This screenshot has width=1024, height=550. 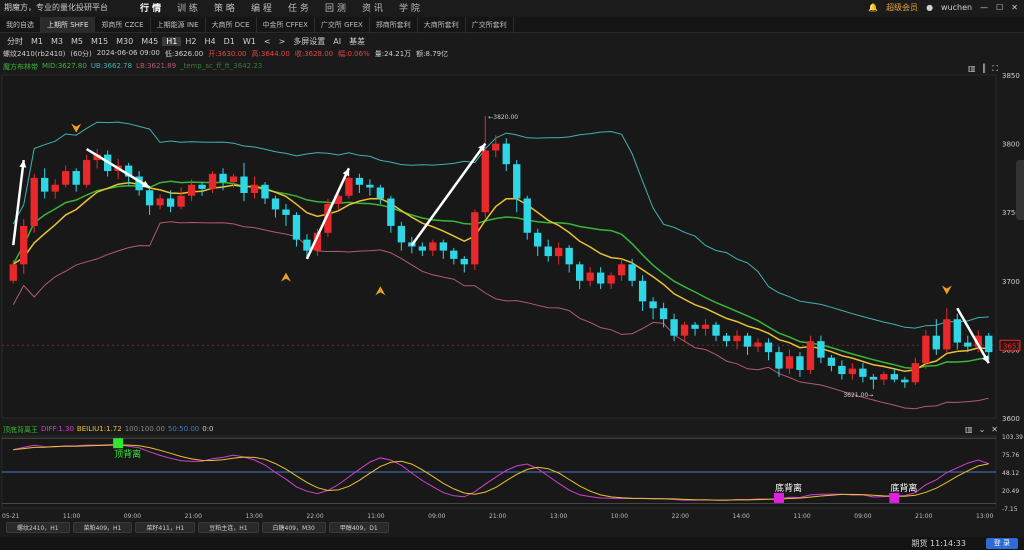 I want to click on sub-panel-icons: ▥ ⌄ ✕, so click(x=981, y=429).